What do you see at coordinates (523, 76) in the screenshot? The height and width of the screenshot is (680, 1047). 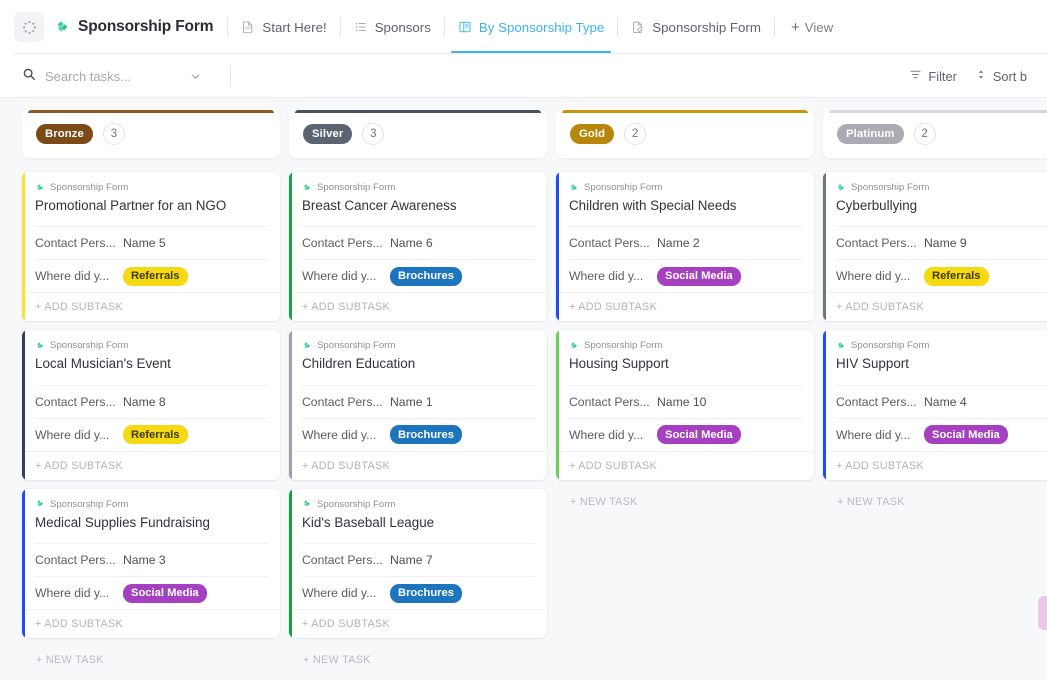 I see `board-toolbar: Filter Sort b` at bounding box center [523, 76].